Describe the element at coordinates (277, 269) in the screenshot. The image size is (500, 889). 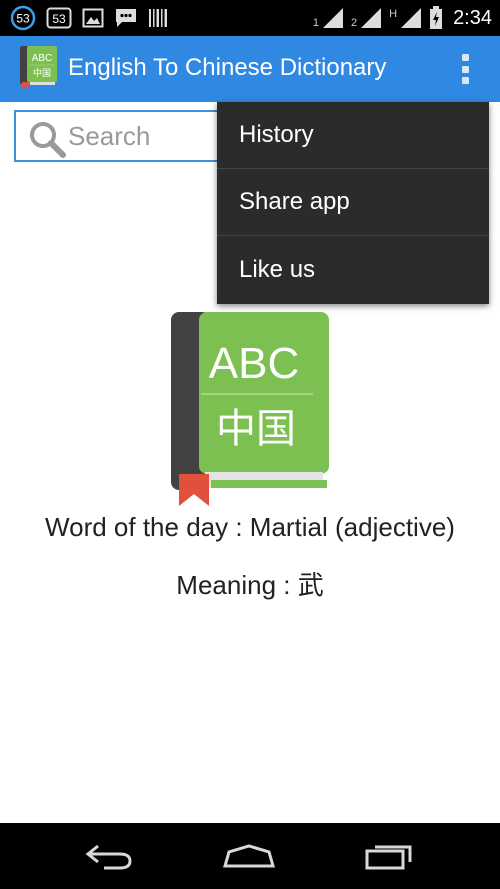
I see `menu-item-label: Like us` at that location.